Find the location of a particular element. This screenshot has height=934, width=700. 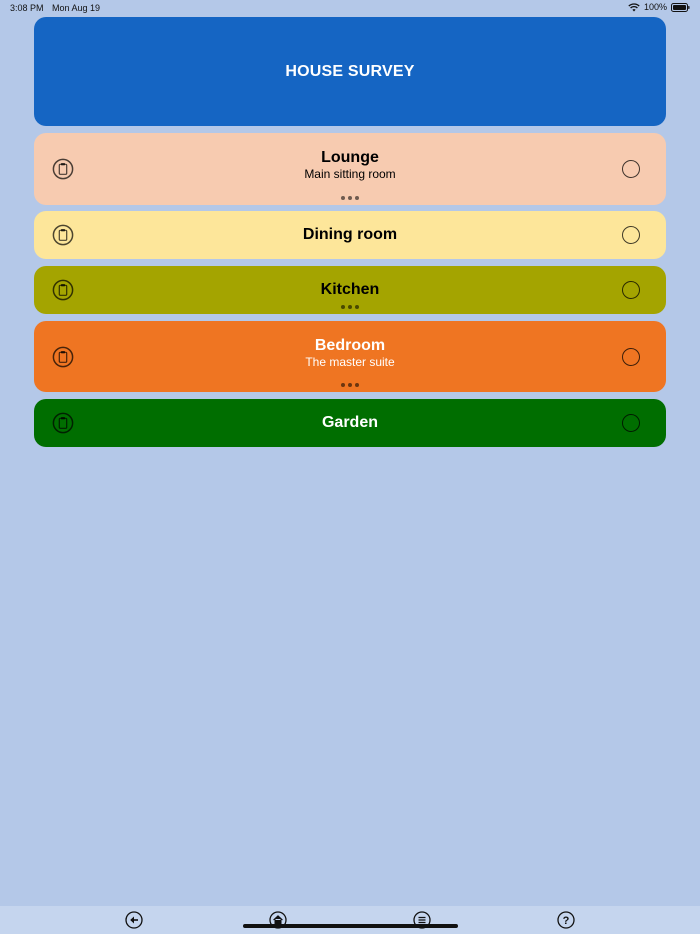

room-titles: Lounge Main sitting room is located at coordinates (350, 165).